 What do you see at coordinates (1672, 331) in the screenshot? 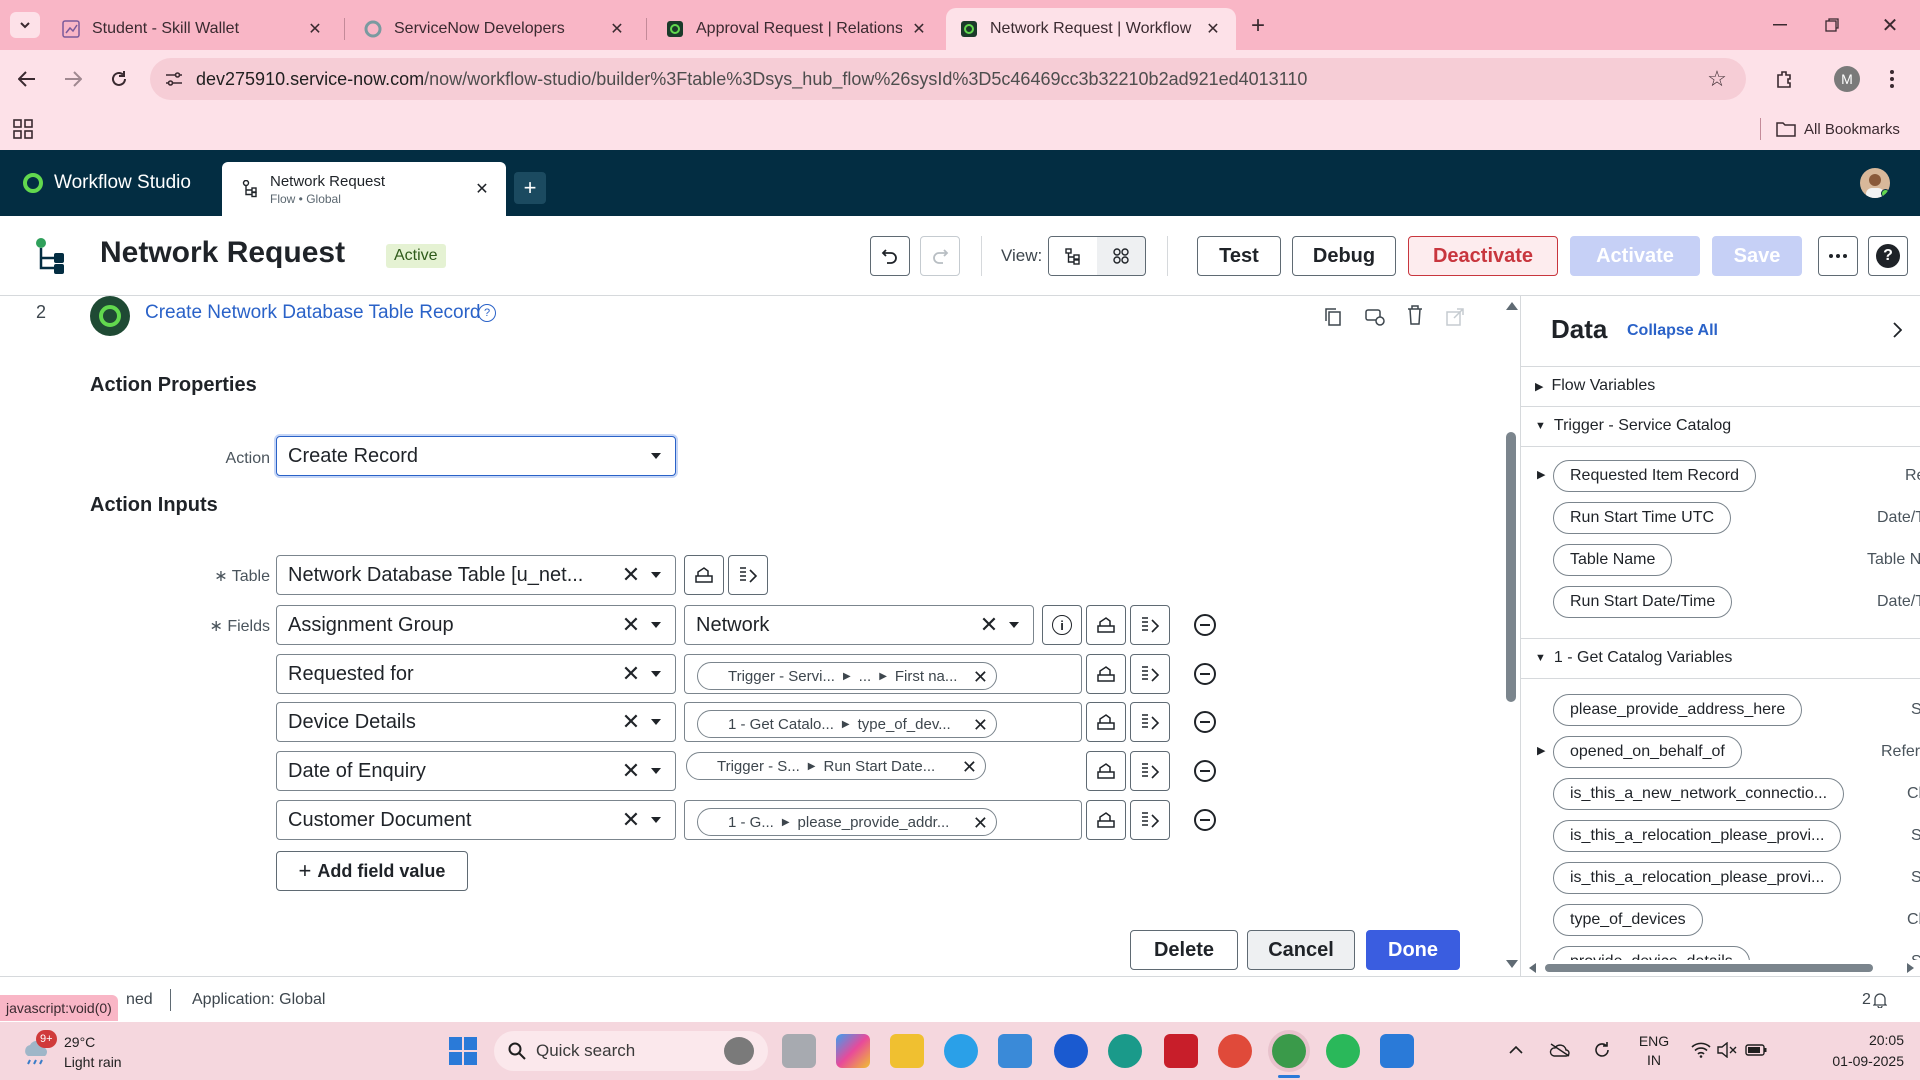
I see `collapse-all-link: Collapse All` at bounding box center [1672, 331].